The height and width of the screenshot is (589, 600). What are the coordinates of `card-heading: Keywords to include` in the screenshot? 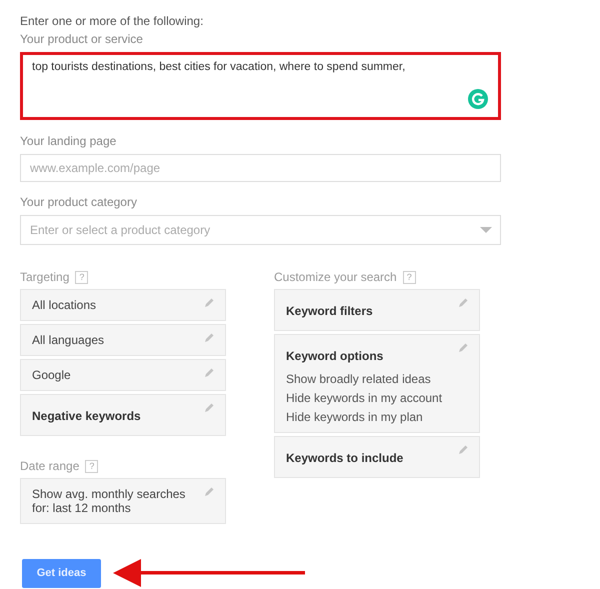 It's located at (345, 458).